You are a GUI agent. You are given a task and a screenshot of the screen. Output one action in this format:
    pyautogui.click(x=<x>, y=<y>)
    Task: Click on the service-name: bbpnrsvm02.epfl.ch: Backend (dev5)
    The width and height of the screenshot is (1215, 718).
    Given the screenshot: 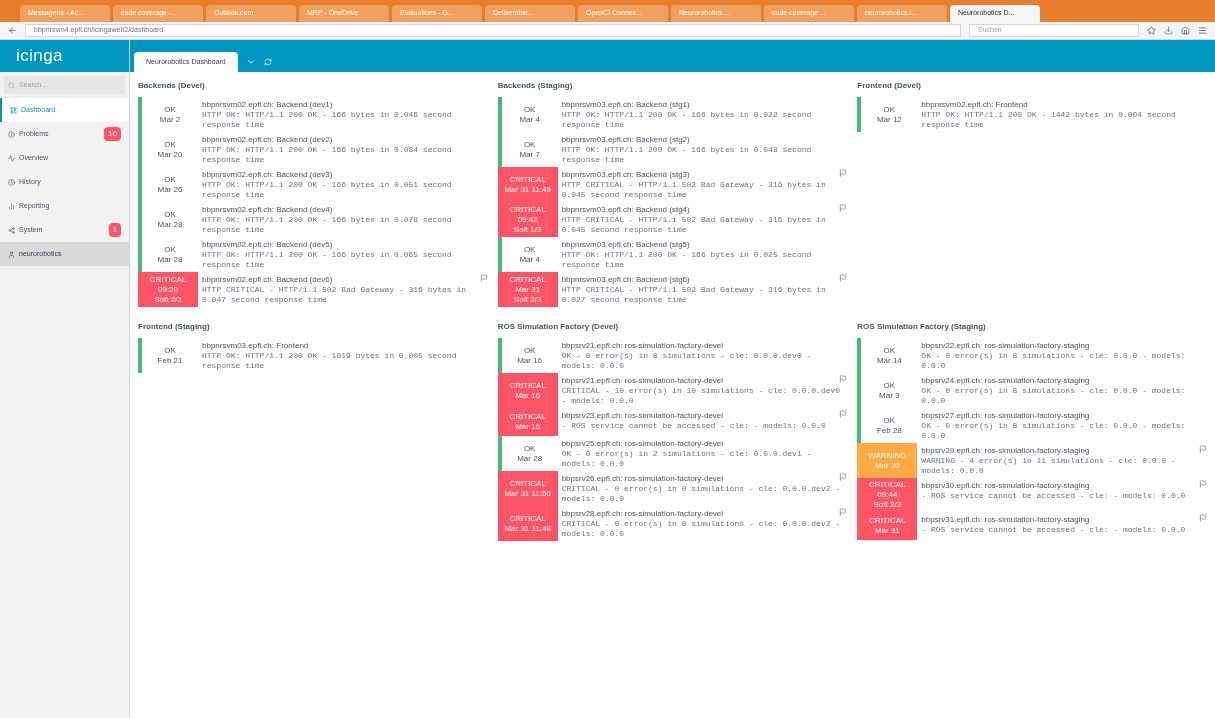 What is the action you would take?
    pyautogui.click(x=267, y=244)
    